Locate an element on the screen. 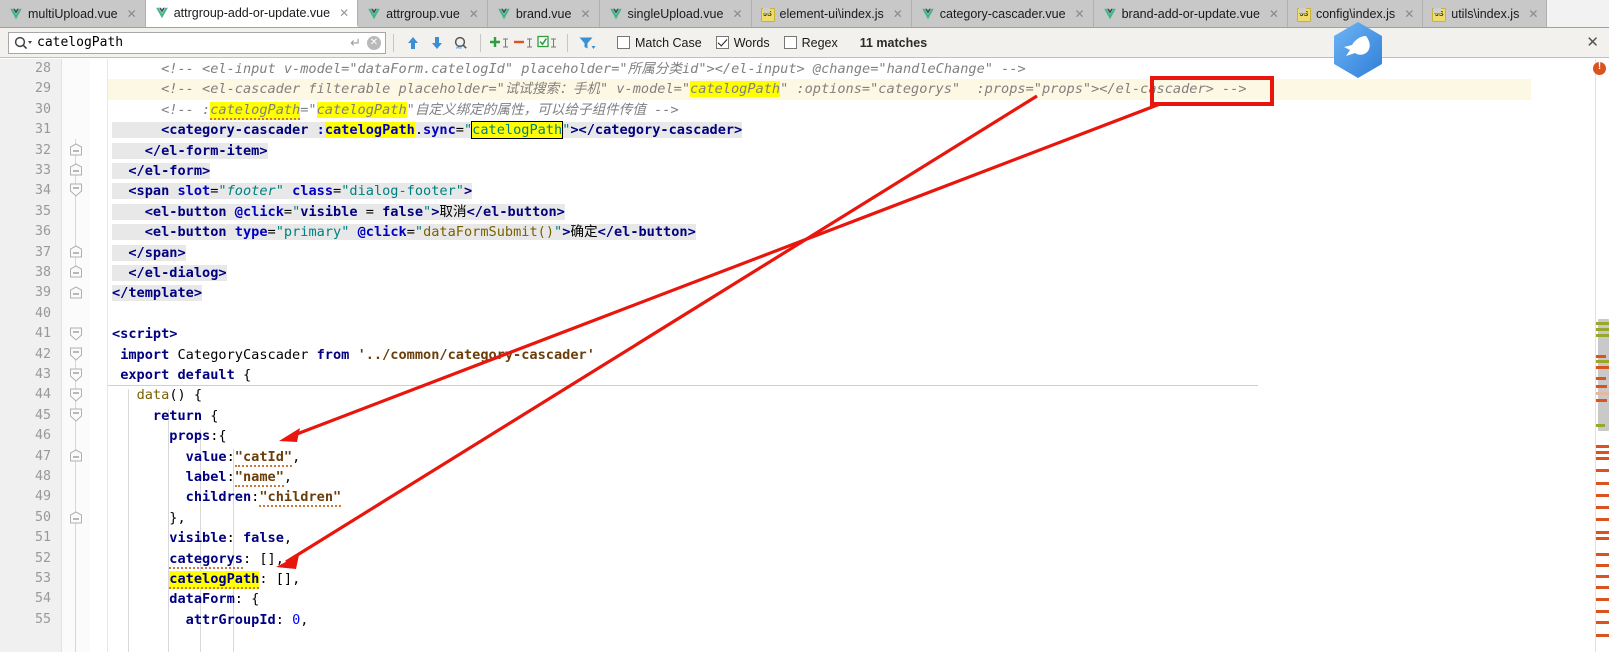 The width and height of the screenshot is (1609, 652). code-line-55: attrGroupId: 0, is located at coordinates (819, 620).